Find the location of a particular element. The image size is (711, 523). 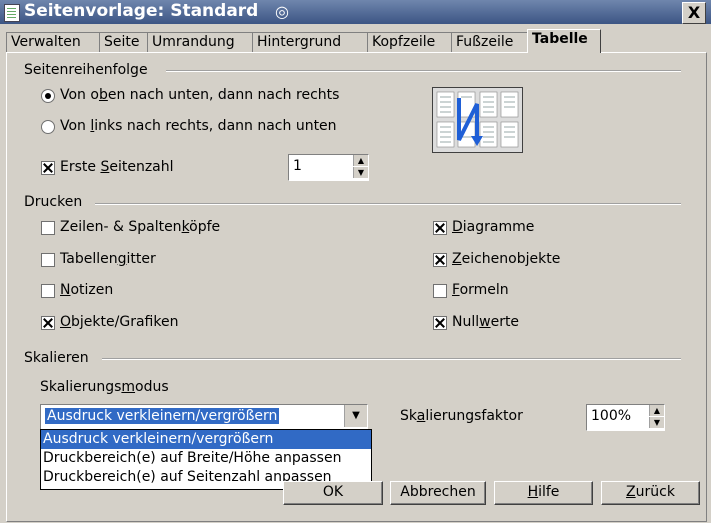

print-notes-checkbox is located at coordinates (48, 291).